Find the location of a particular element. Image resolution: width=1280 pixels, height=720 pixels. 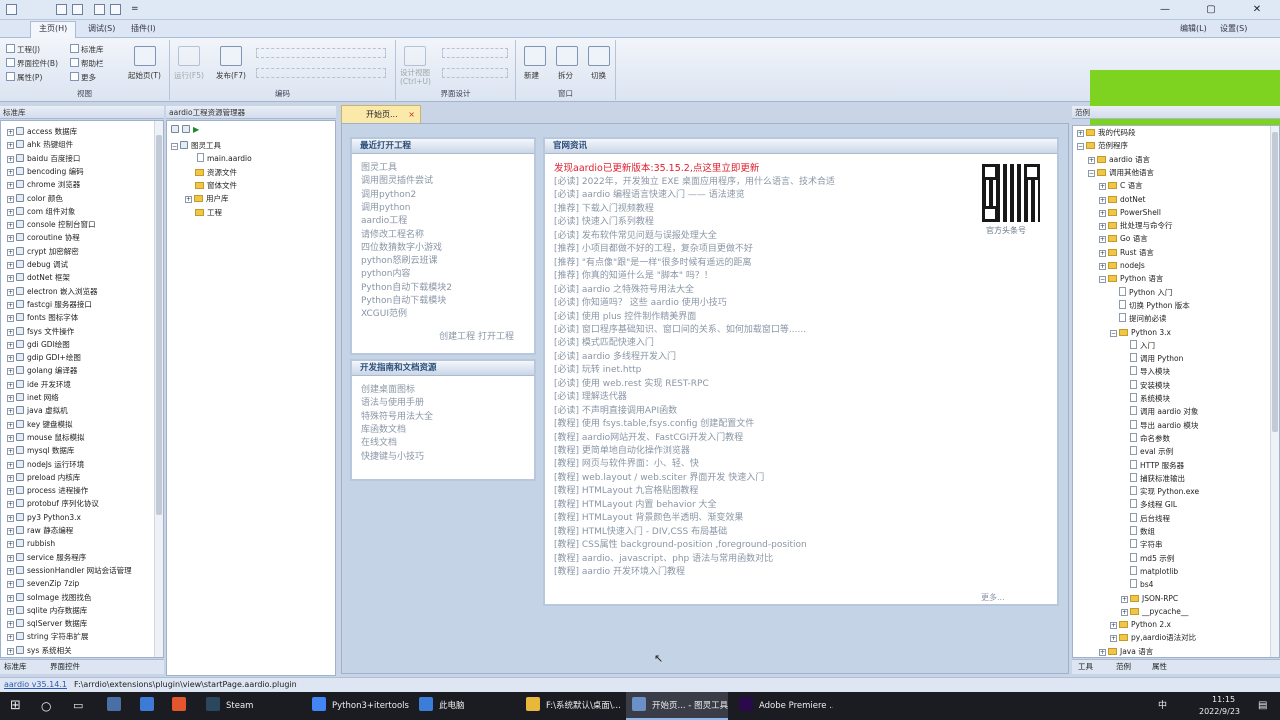

samples-tree-item: matplotlib is located at coordinates (1149, 571).